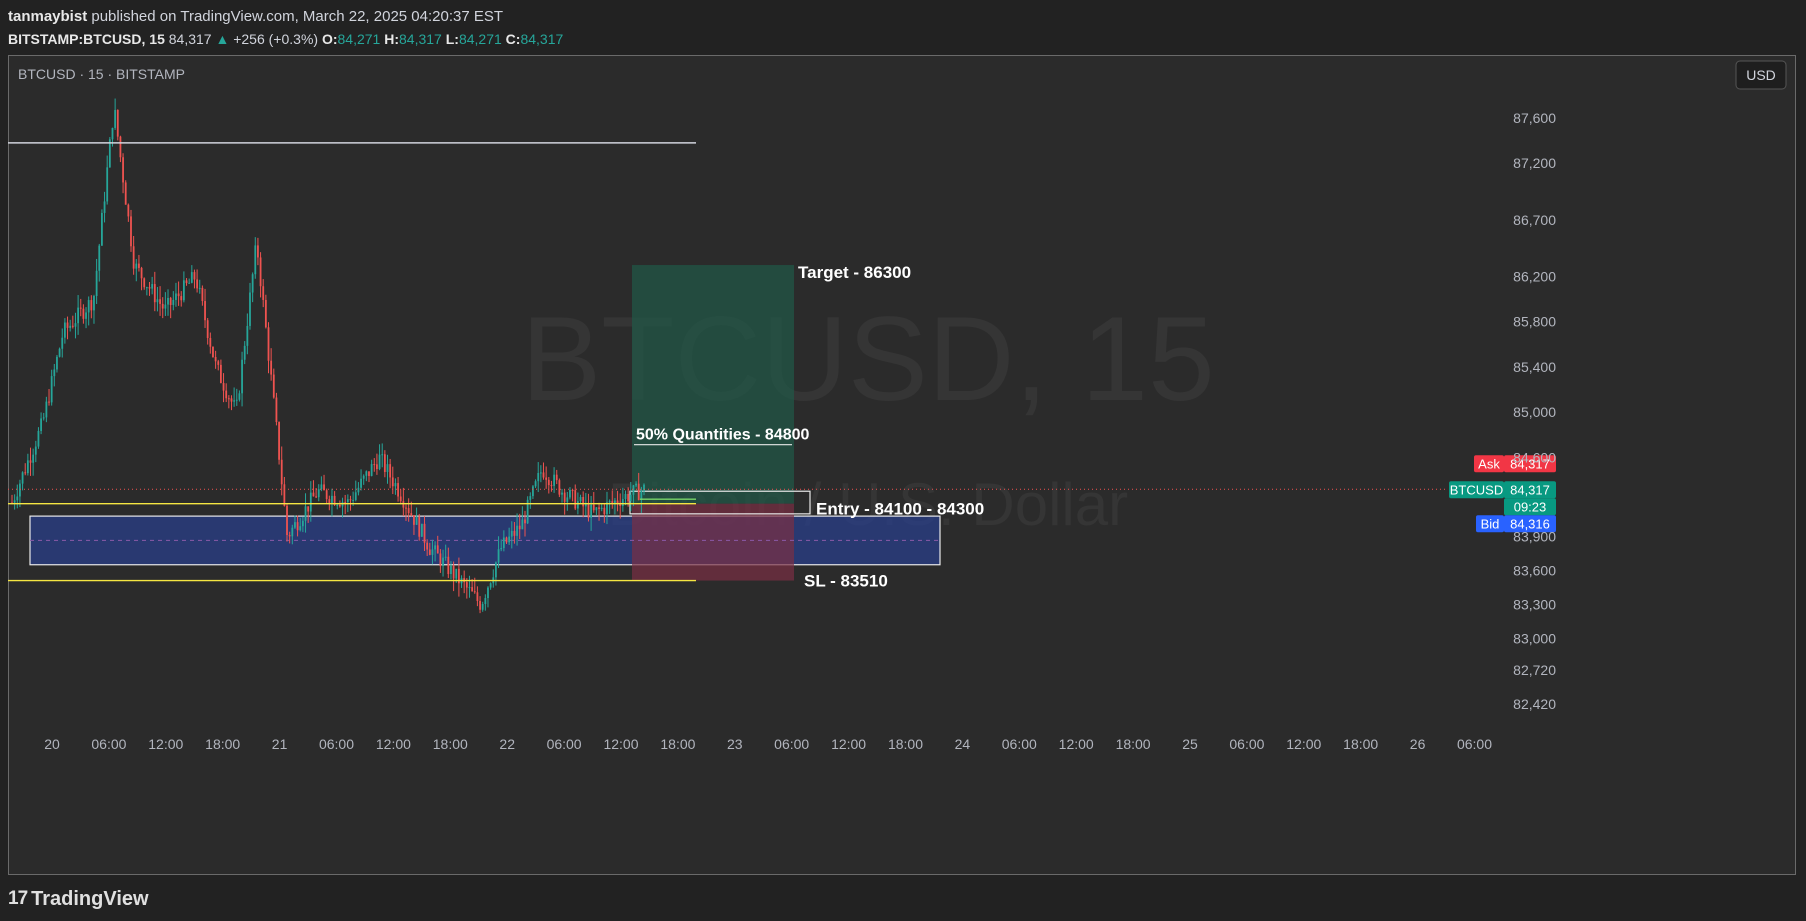 The width and height of the screenshot is (1806, 921). Describe the element at coordinates (52, 744) in the screenshot. I see `x-tick-label: 20` at that location.